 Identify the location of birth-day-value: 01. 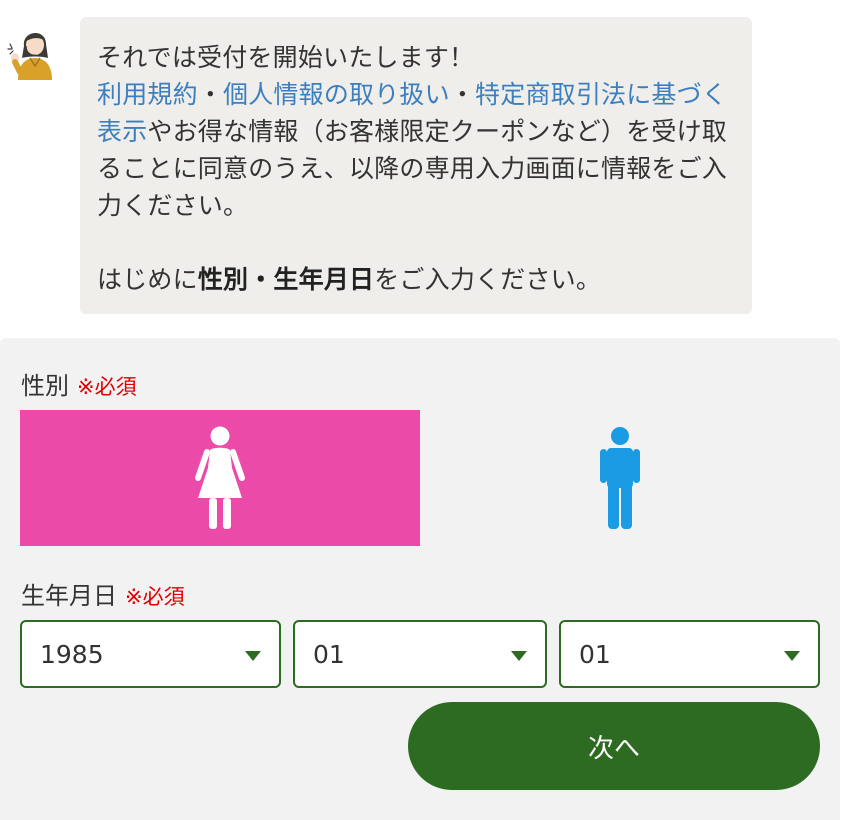
(595, 654).